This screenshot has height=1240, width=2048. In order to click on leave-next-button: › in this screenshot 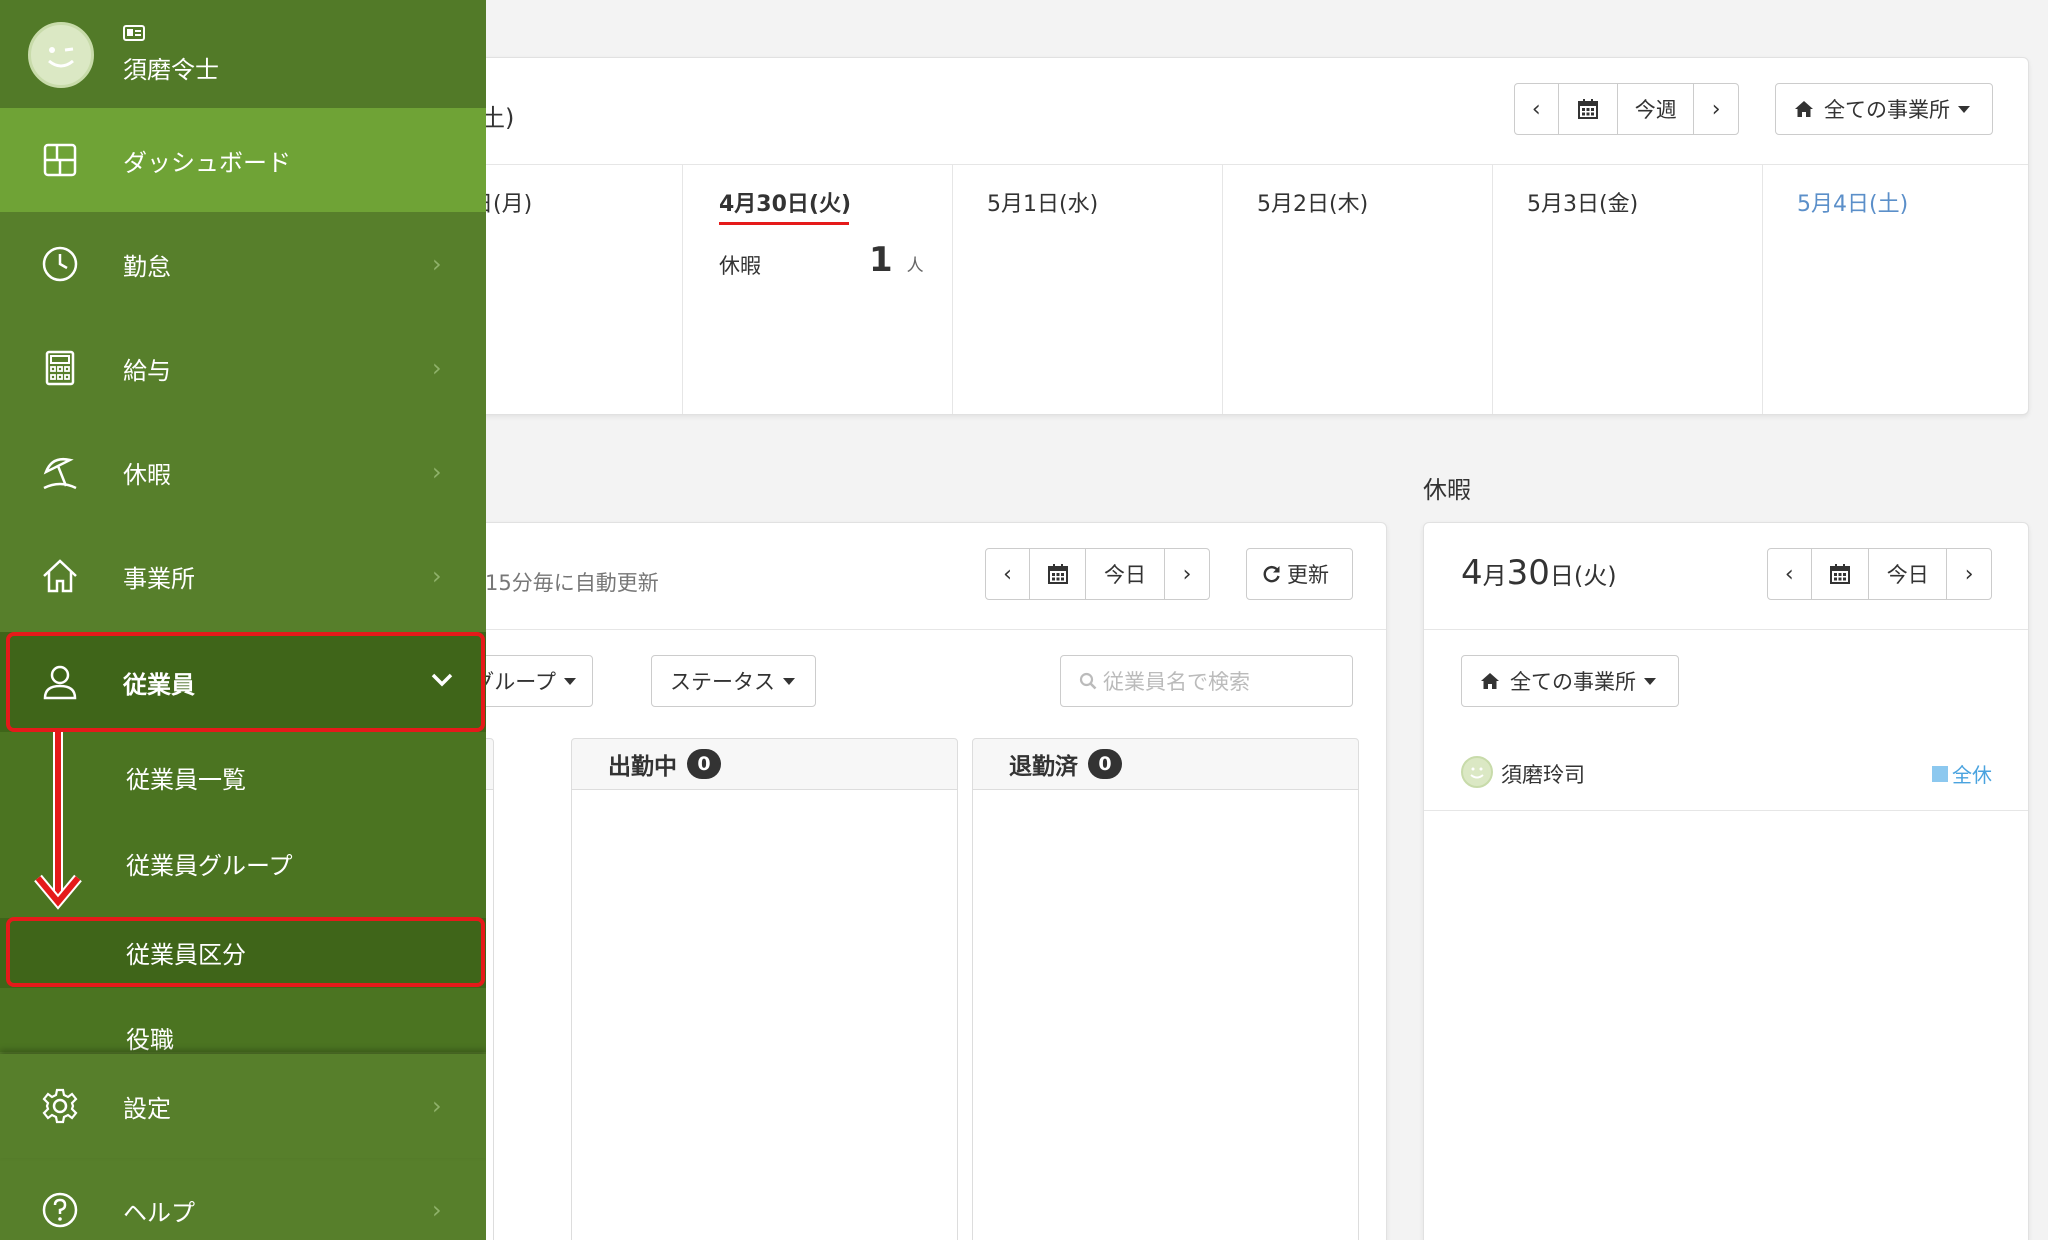, I will do `click(1969, 574)`.